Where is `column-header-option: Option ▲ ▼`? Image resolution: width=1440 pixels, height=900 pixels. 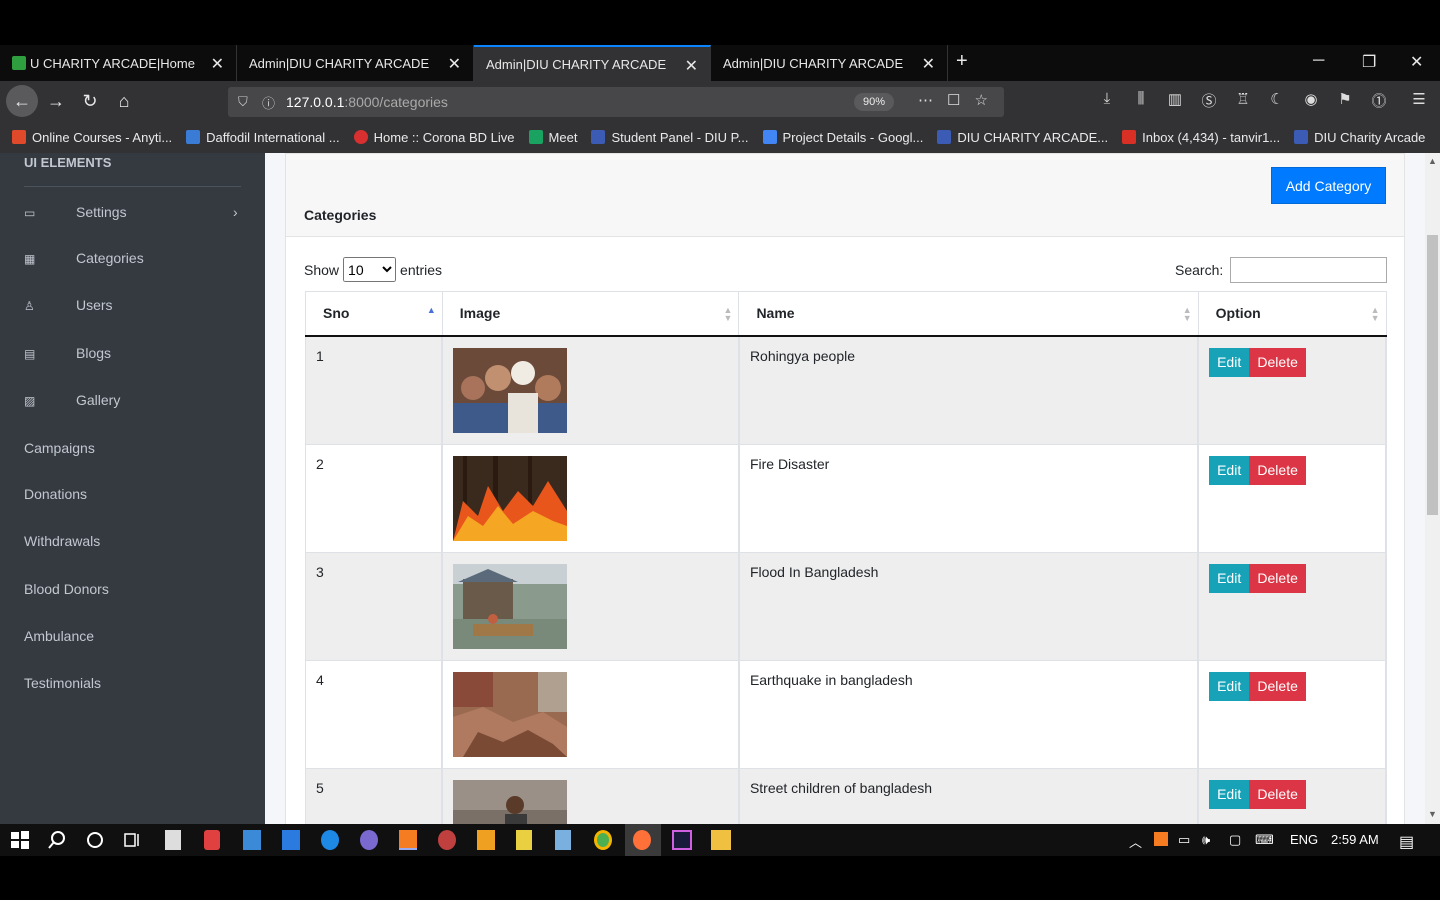 column-header-option: Option ▲ ▼ is located at coordinates (1292, 314).